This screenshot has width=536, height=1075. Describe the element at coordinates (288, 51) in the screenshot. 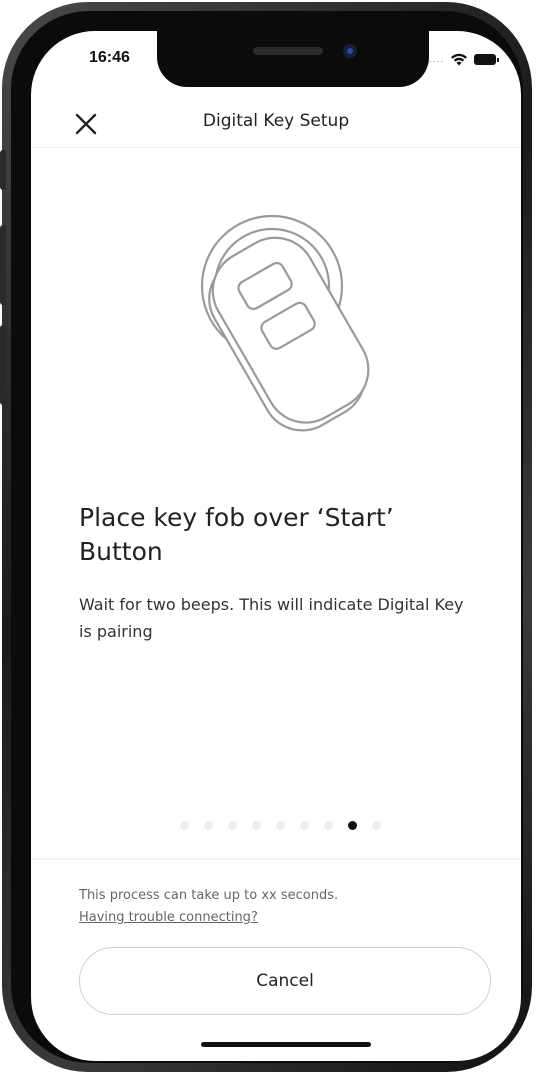

I see `speaker` at that location.